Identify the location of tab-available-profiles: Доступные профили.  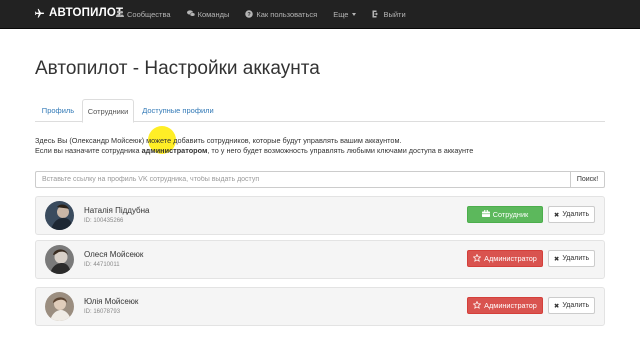
(178, 110).